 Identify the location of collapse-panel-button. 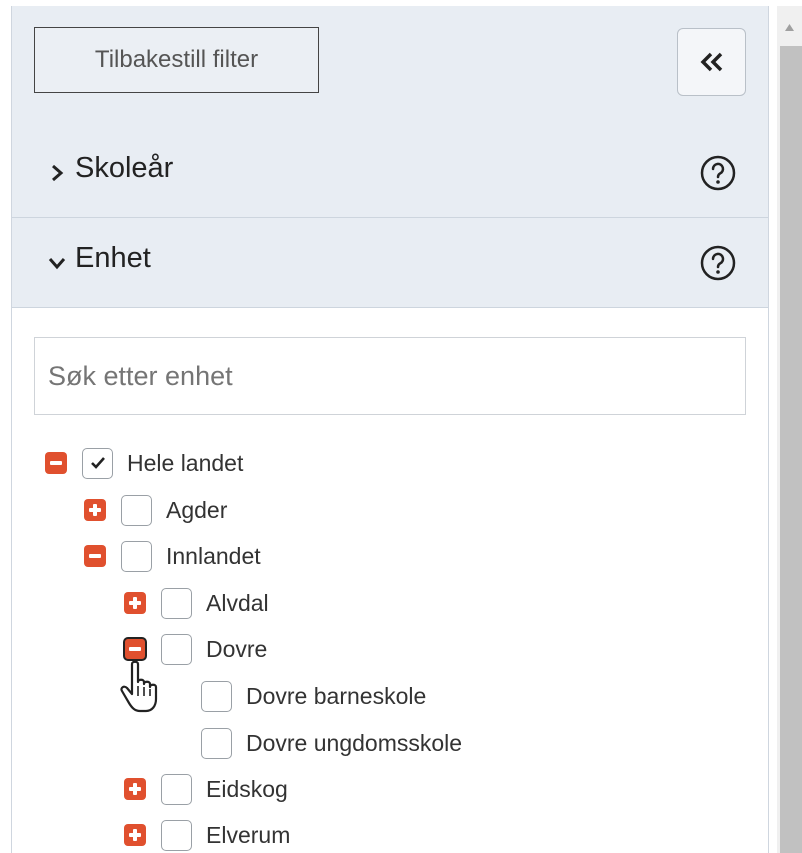
(711, 62).